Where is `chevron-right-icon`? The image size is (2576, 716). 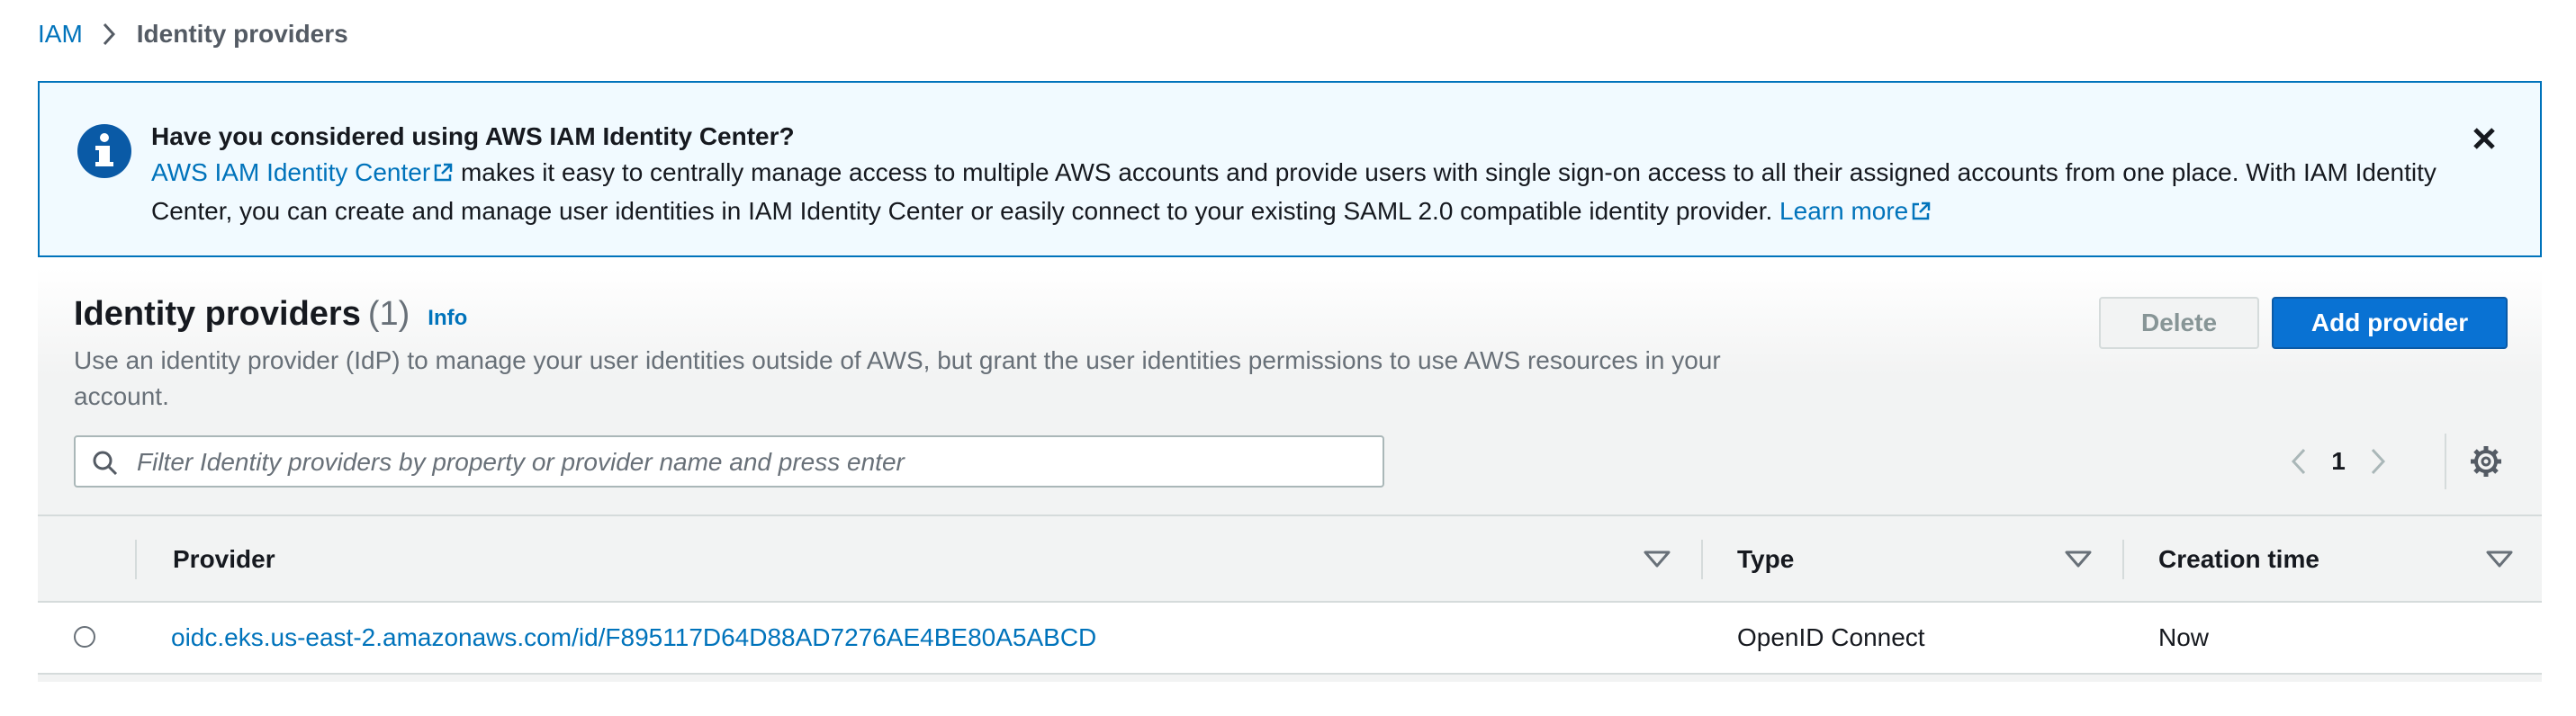 chevron-right-icon is located at coordinates (109, 34).